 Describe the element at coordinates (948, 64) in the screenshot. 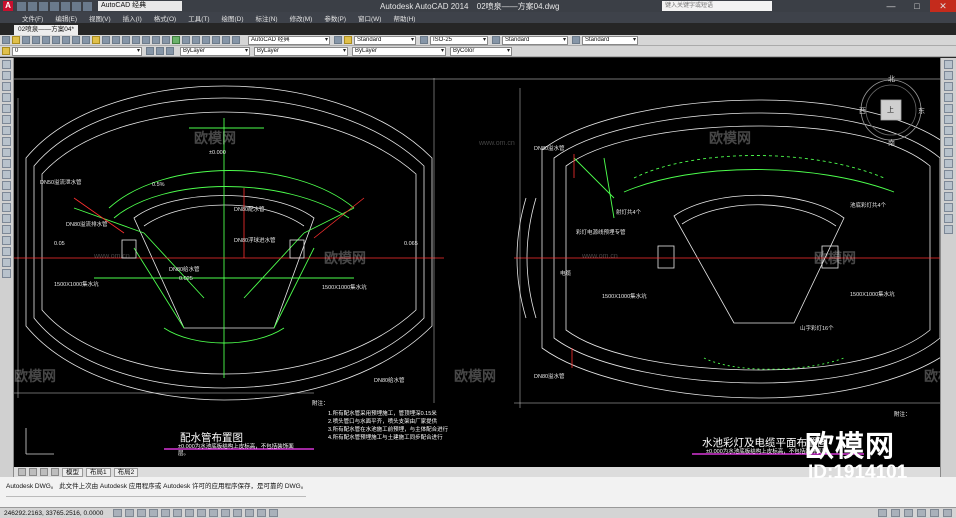

I see `erase-icon` at that location.